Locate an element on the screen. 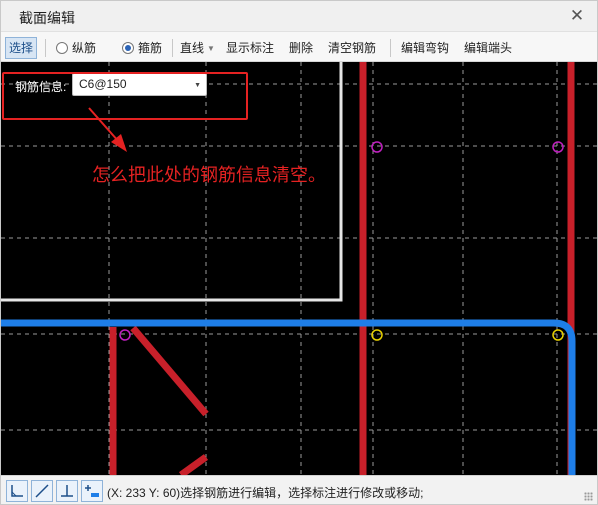  window-title: 截面编辑 is located at coordinates (47, 18).